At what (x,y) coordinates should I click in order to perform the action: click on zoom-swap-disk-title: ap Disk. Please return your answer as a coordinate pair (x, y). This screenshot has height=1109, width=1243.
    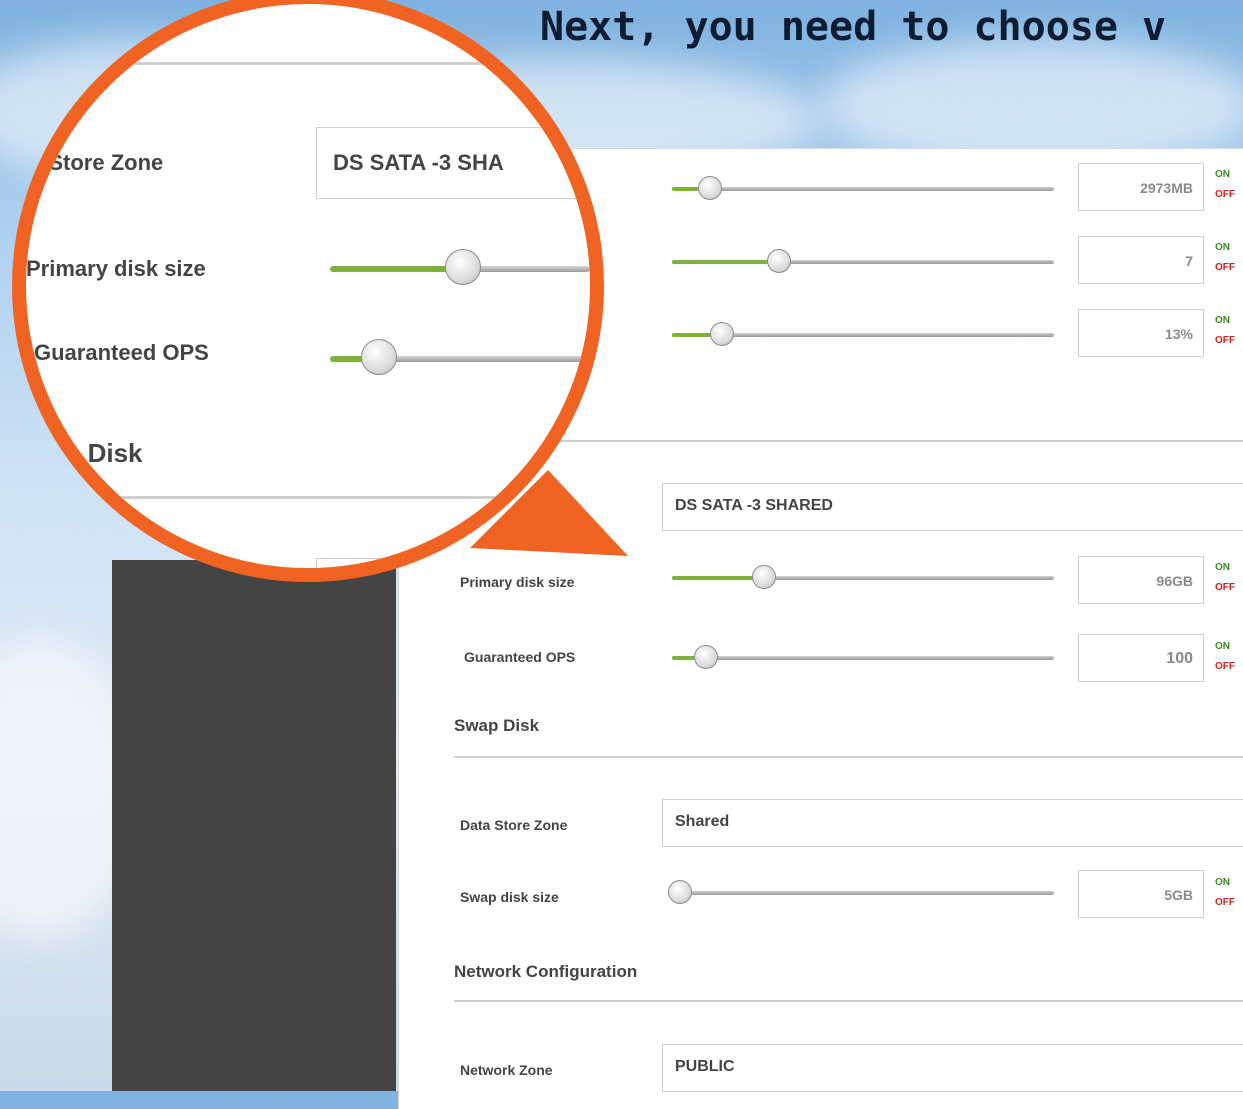
    Looking at the image, I should click on (96, 453).